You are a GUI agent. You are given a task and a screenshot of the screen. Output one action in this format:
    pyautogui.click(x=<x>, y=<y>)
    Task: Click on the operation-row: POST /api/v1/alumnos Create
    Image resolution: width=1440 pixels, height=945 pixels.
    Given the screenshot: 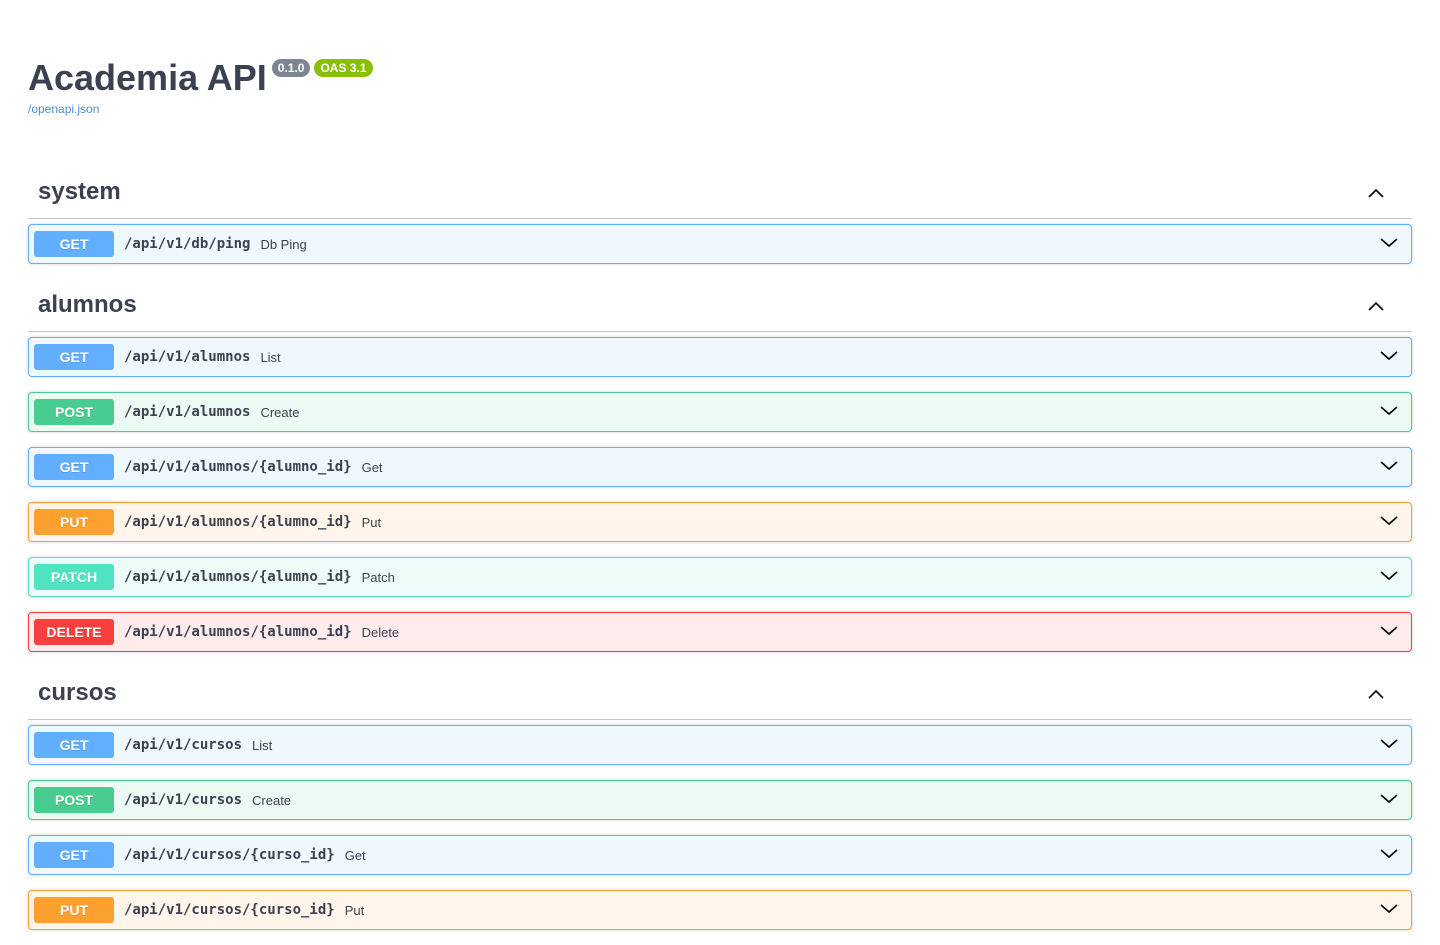 What is the action you would take?
    pyautogui.click(x=720, y=412)
    